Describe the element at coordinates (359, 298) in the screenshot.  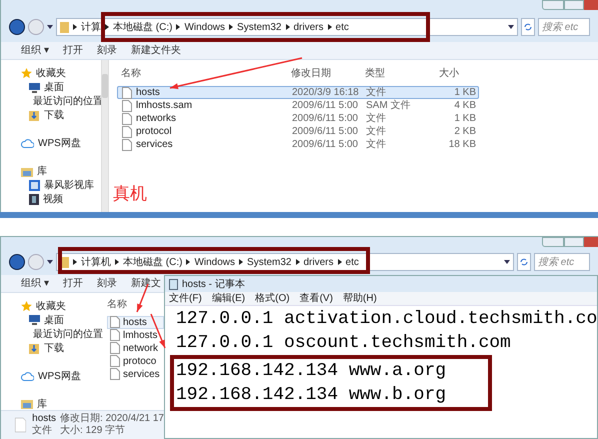
I see `menu-item: 帮助(H)` at that location.